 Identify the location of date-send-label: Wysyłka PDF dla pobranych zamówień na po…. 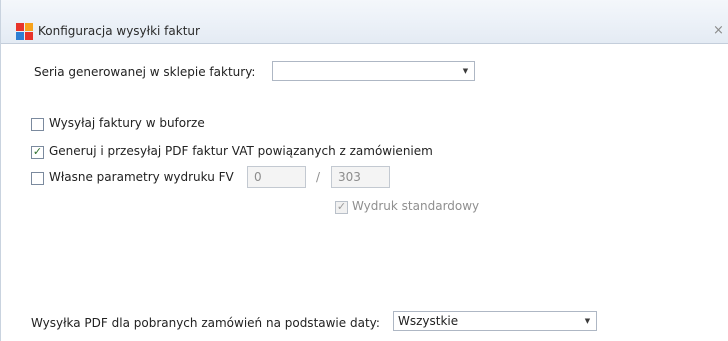
(205, 323).